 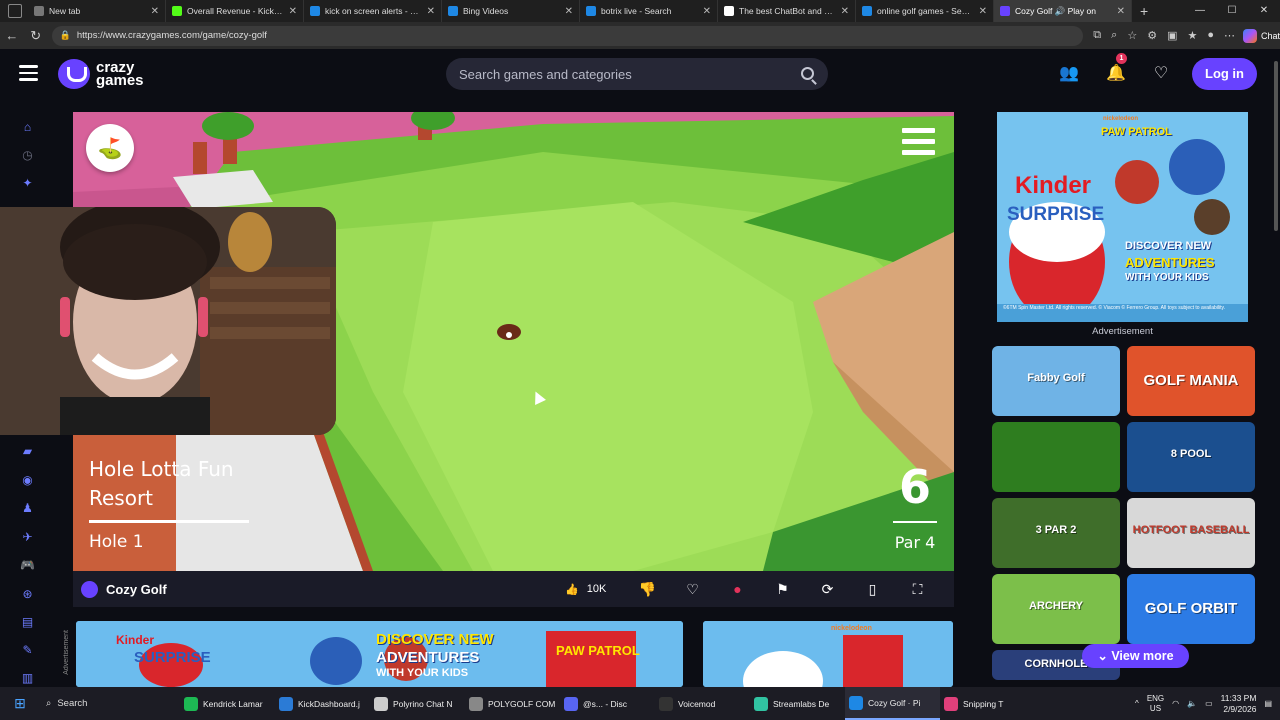 I want to click on language-indicator: ENG US, so click(x=1155, y=704).